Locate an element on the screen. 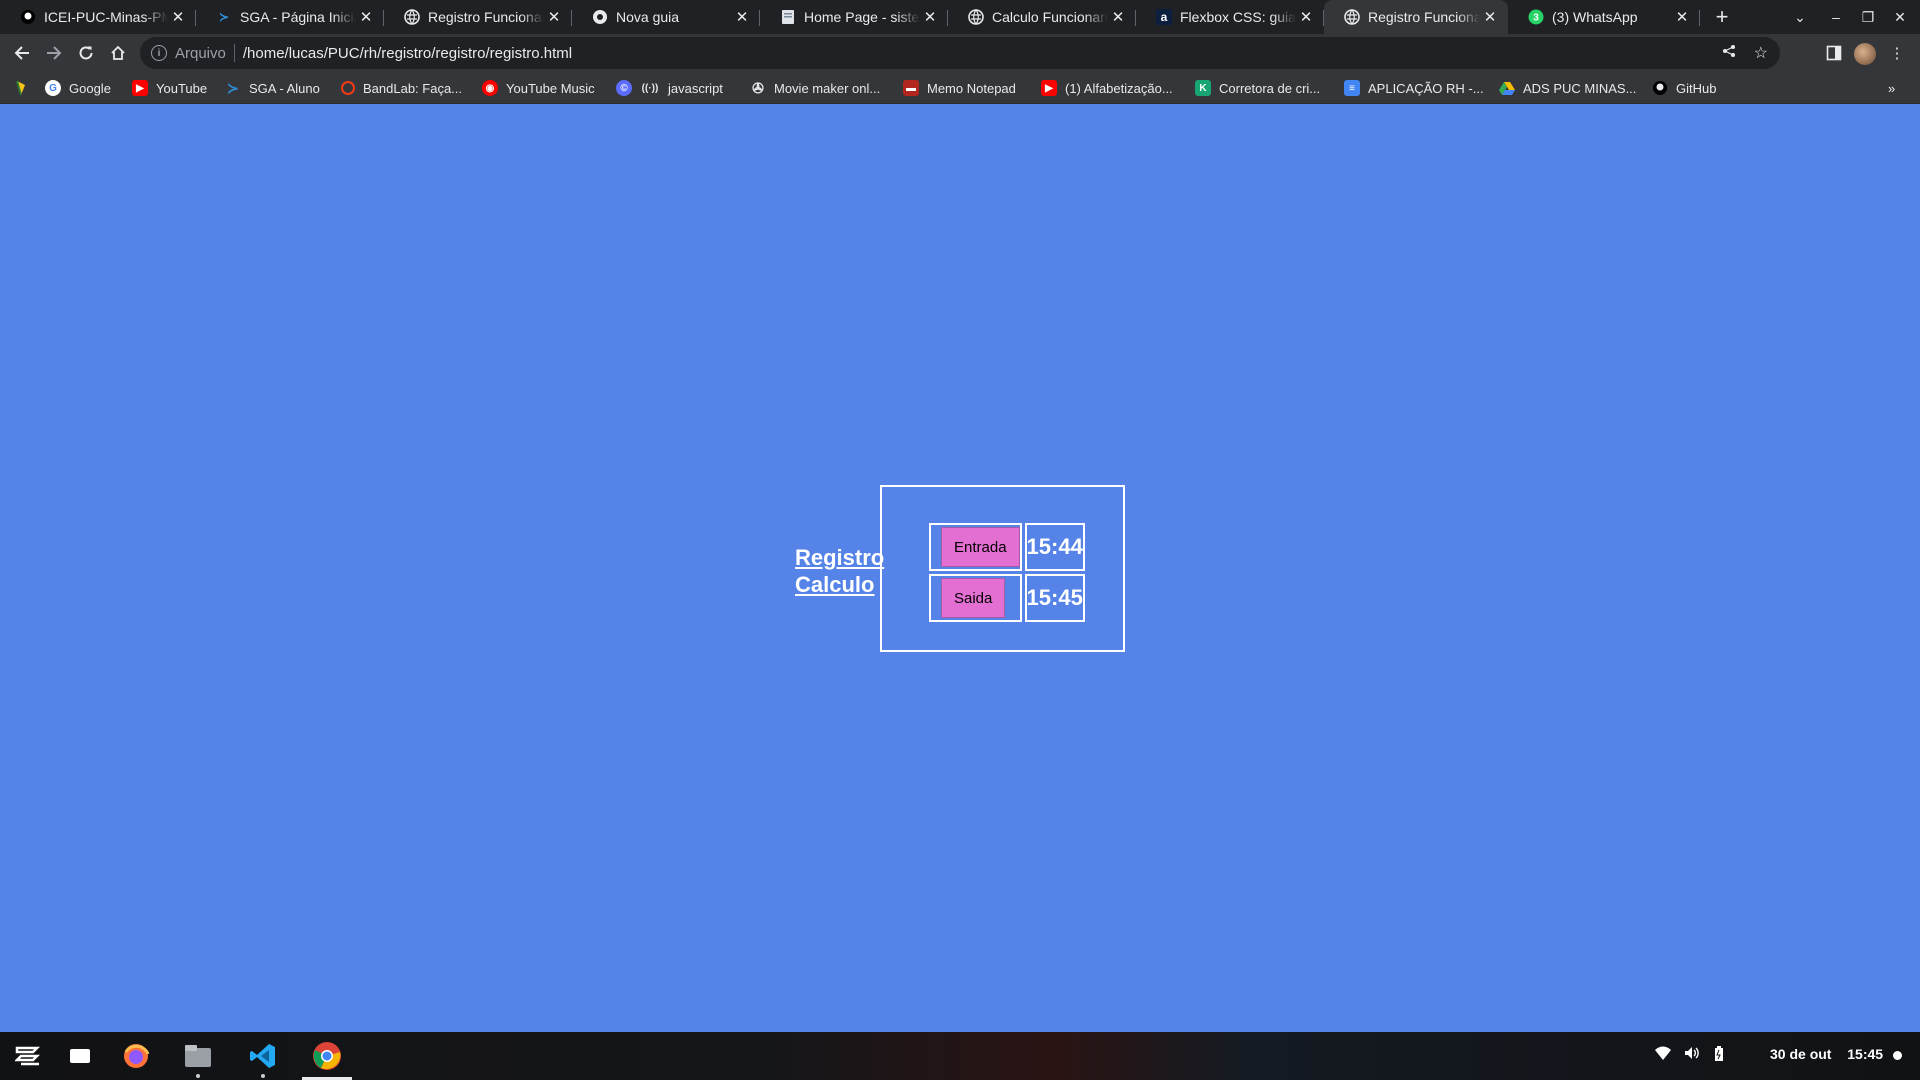  bookmark-label: GitHub is located at coordinates (1696, 88).